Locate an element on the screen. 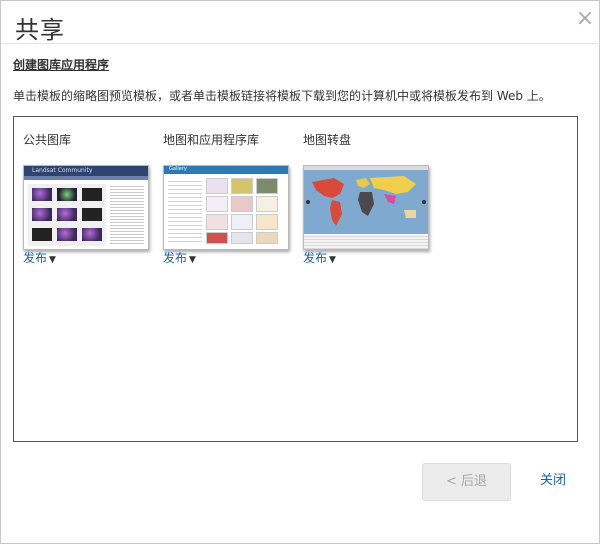 This screenshot has width=600, height=544. thumbnail-grid is located at coordinates (67, 215).